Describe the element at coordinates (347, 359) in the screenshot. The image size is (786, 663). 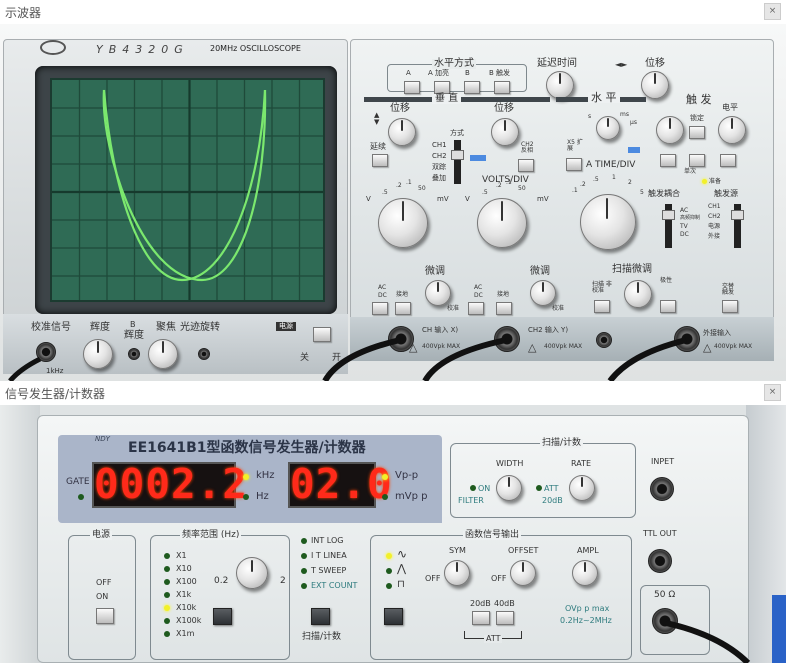
I see `probe-cables` at that location.